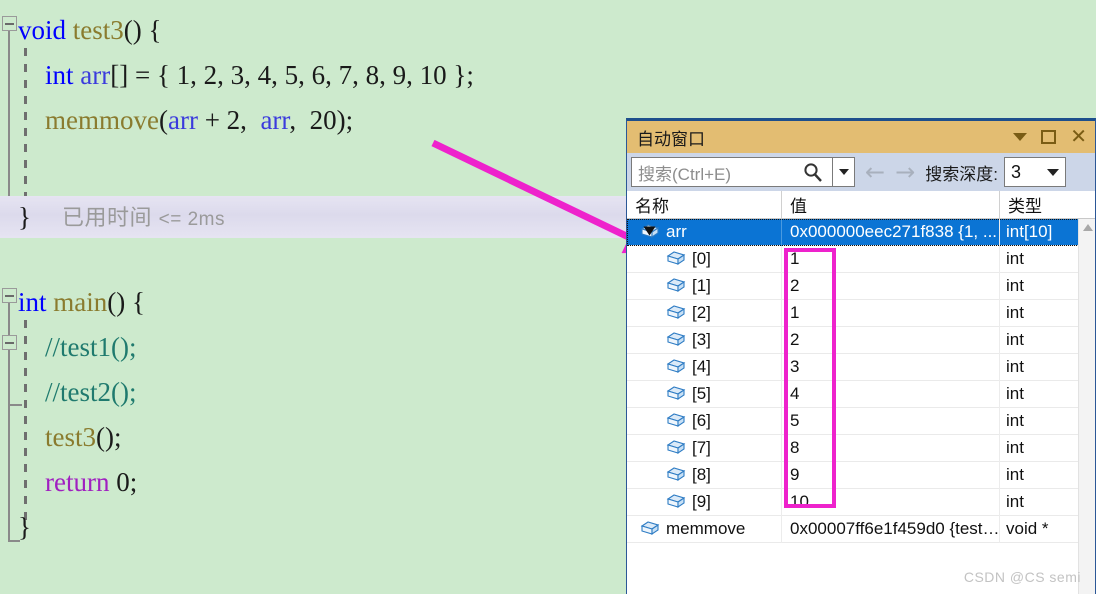 The height and width of the screenshot is (594, 1096). I want to click on cell-name: [3], so click(704, 340).